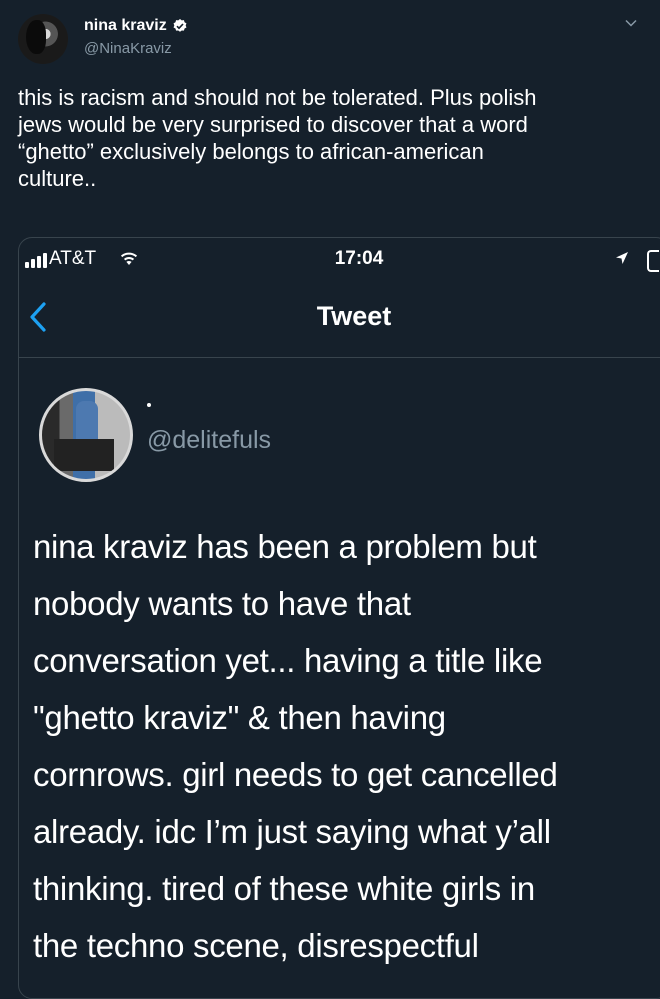 Image resolution: width=660 pixels, height=999 pixels. I want to click on embedded-author-handle: @delitefuls, so click(209, 440).